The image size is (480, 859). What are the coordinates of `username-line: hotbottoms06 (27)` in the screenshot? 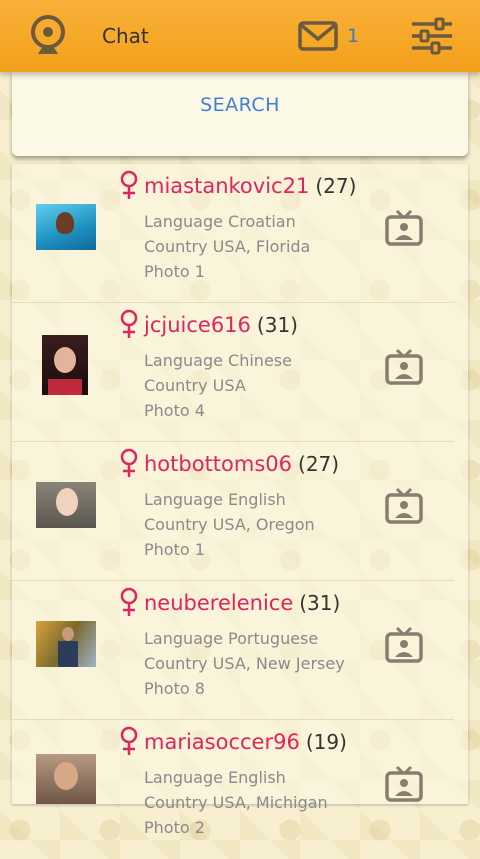 It's located at (241, 464).